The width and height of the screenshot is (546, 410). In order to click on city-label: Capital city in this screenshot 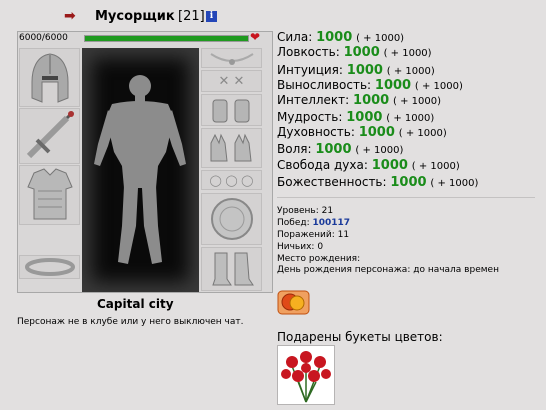, I will do `click(135, 304)`.